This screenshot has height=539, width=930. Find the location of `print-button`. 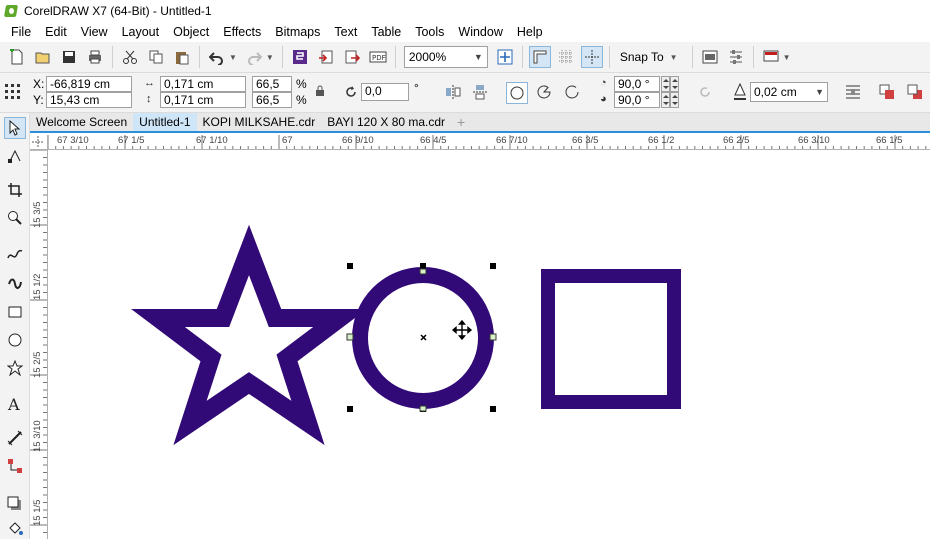

print-button is located at coordinates (95, 57).